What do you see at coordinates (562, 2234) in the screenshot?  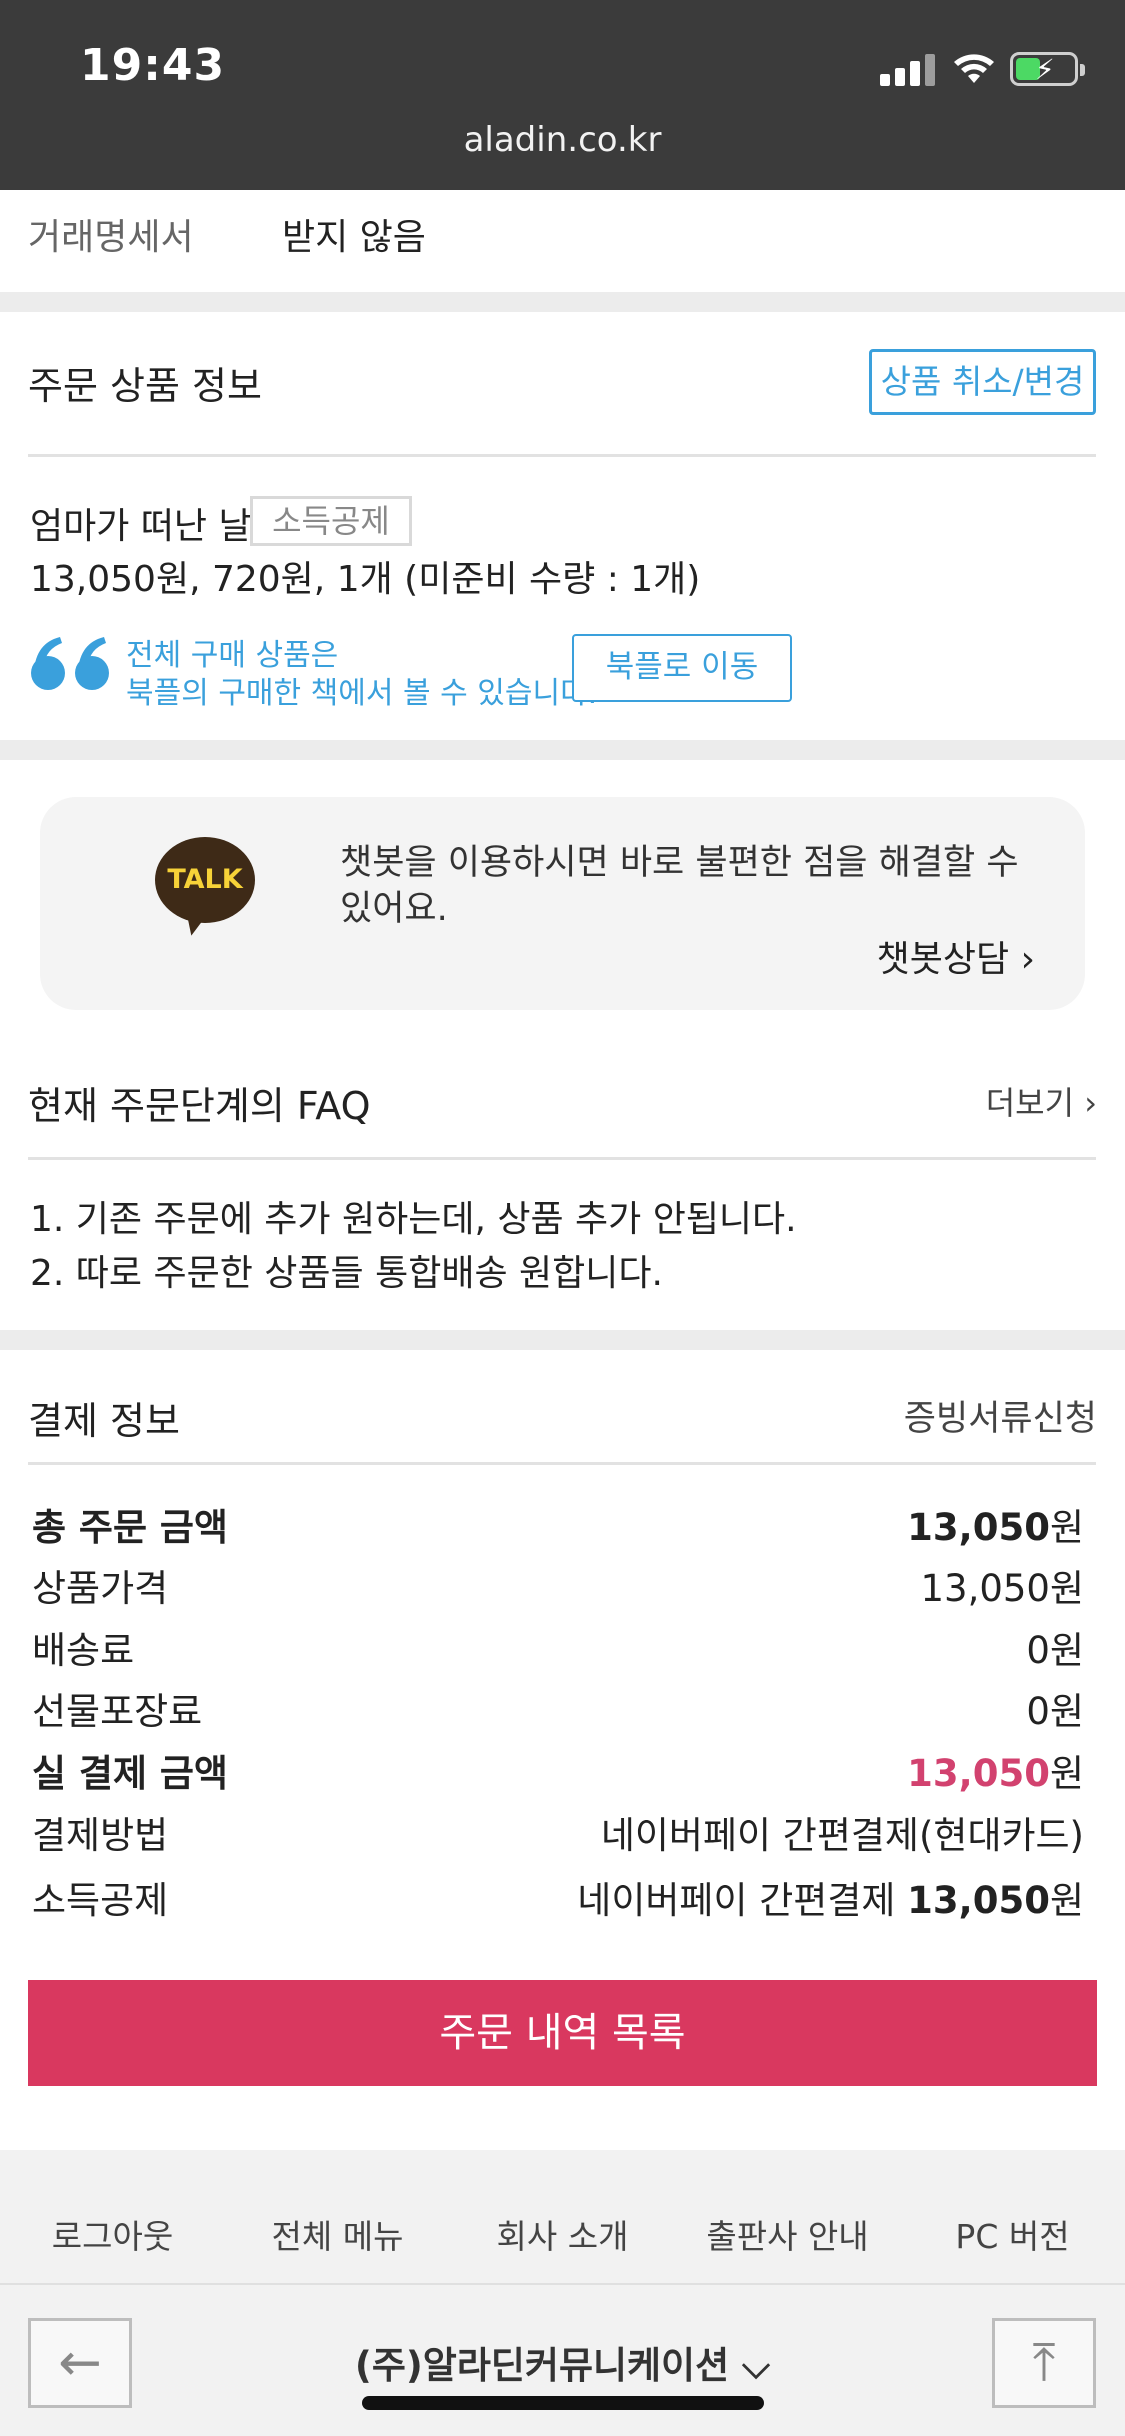 I see `footer-company-intro: 회사 소개` at bounding box center [562, 2234].